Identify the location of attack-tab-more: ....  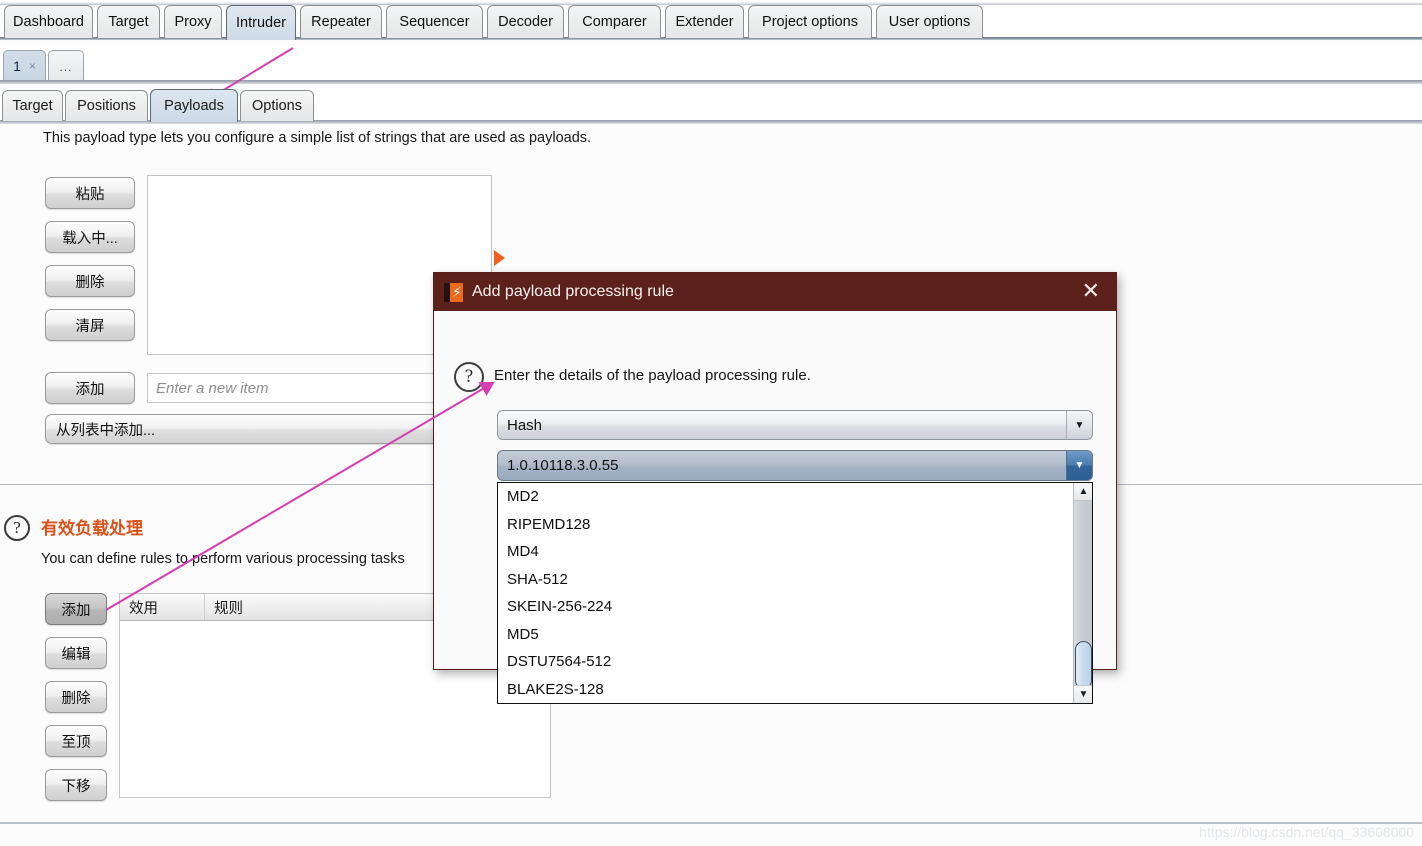
(66, 65).